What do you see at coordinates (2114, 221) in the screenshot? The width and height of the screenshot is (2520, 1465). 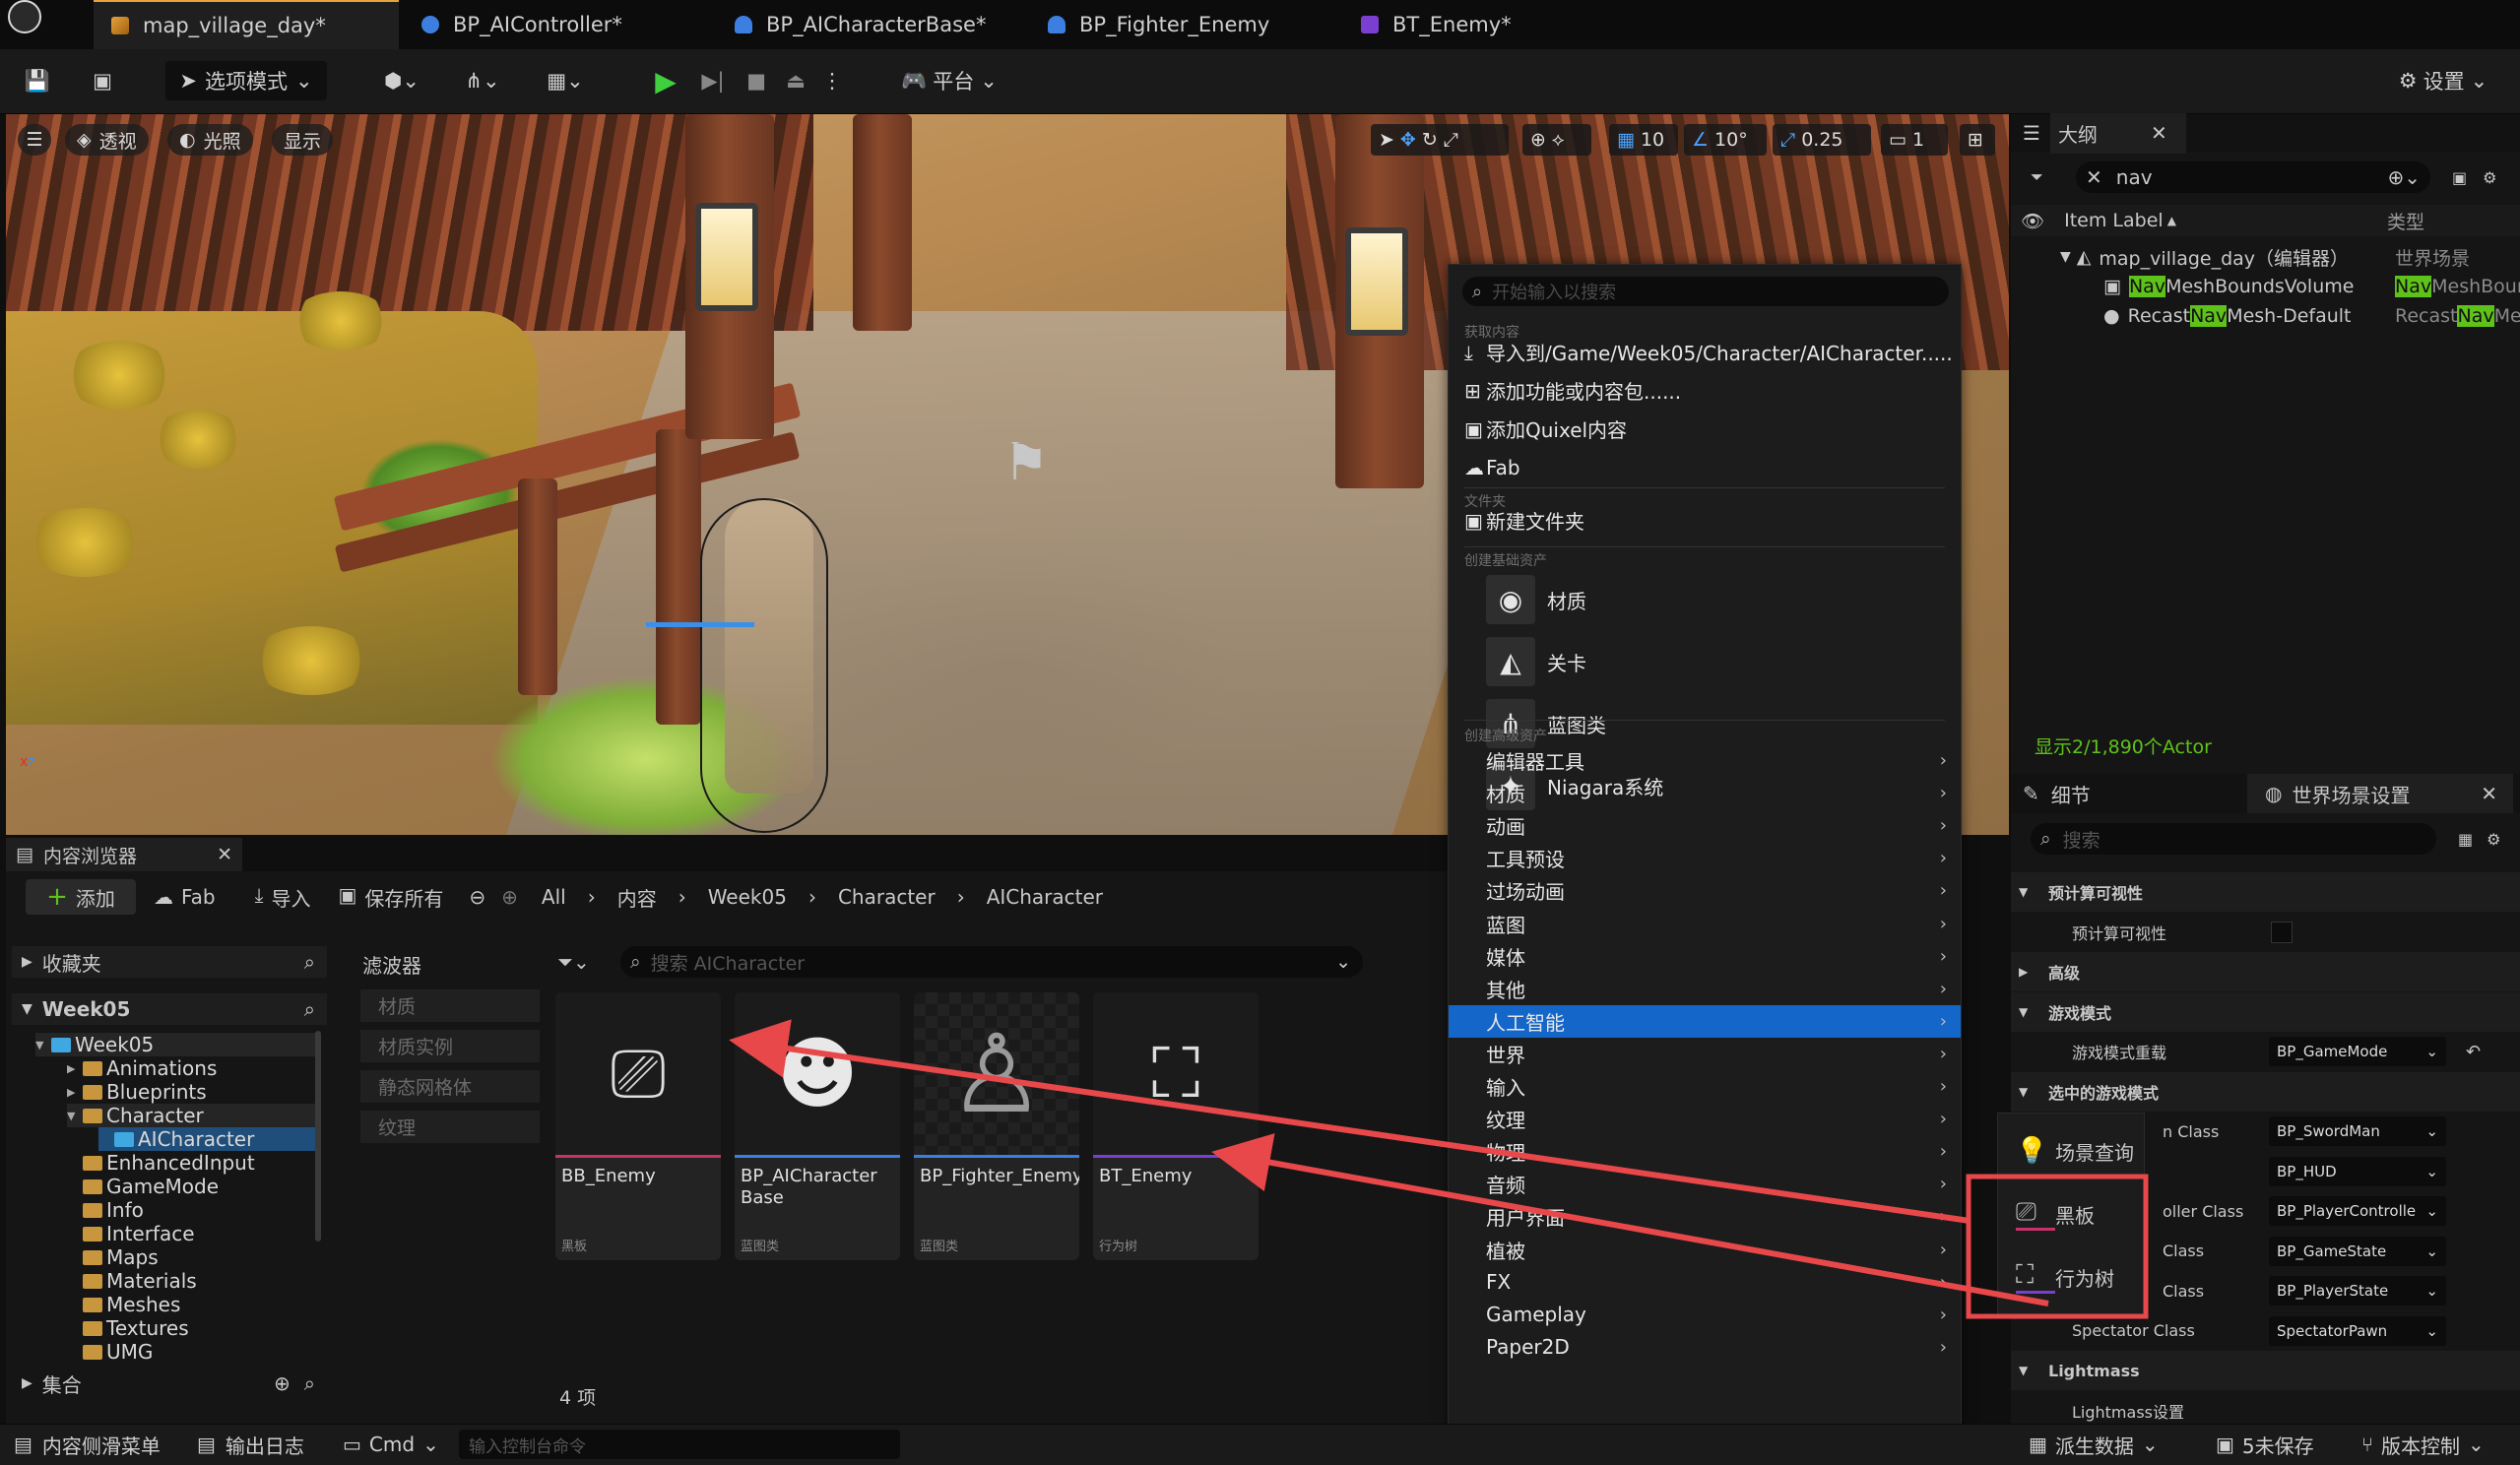 I see `col-item-label: Item Label` at bounding box center [2114, 221].